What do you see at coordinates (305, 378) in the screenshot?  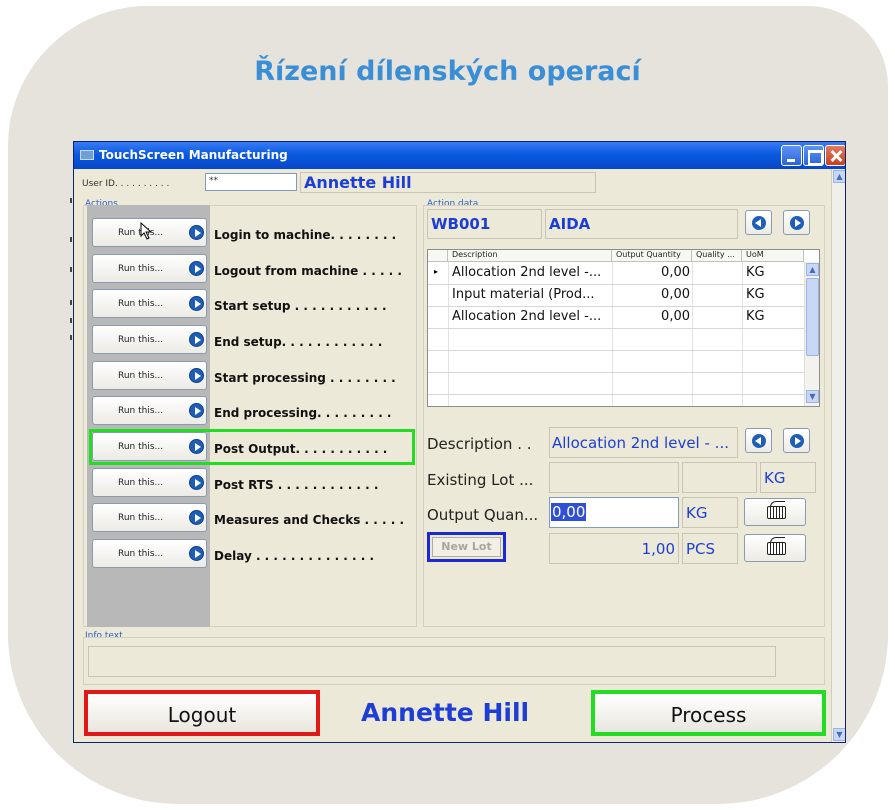 I see `action-start-processing-label: Start processing . . . . . . . .` at bounding box center [305, 378].